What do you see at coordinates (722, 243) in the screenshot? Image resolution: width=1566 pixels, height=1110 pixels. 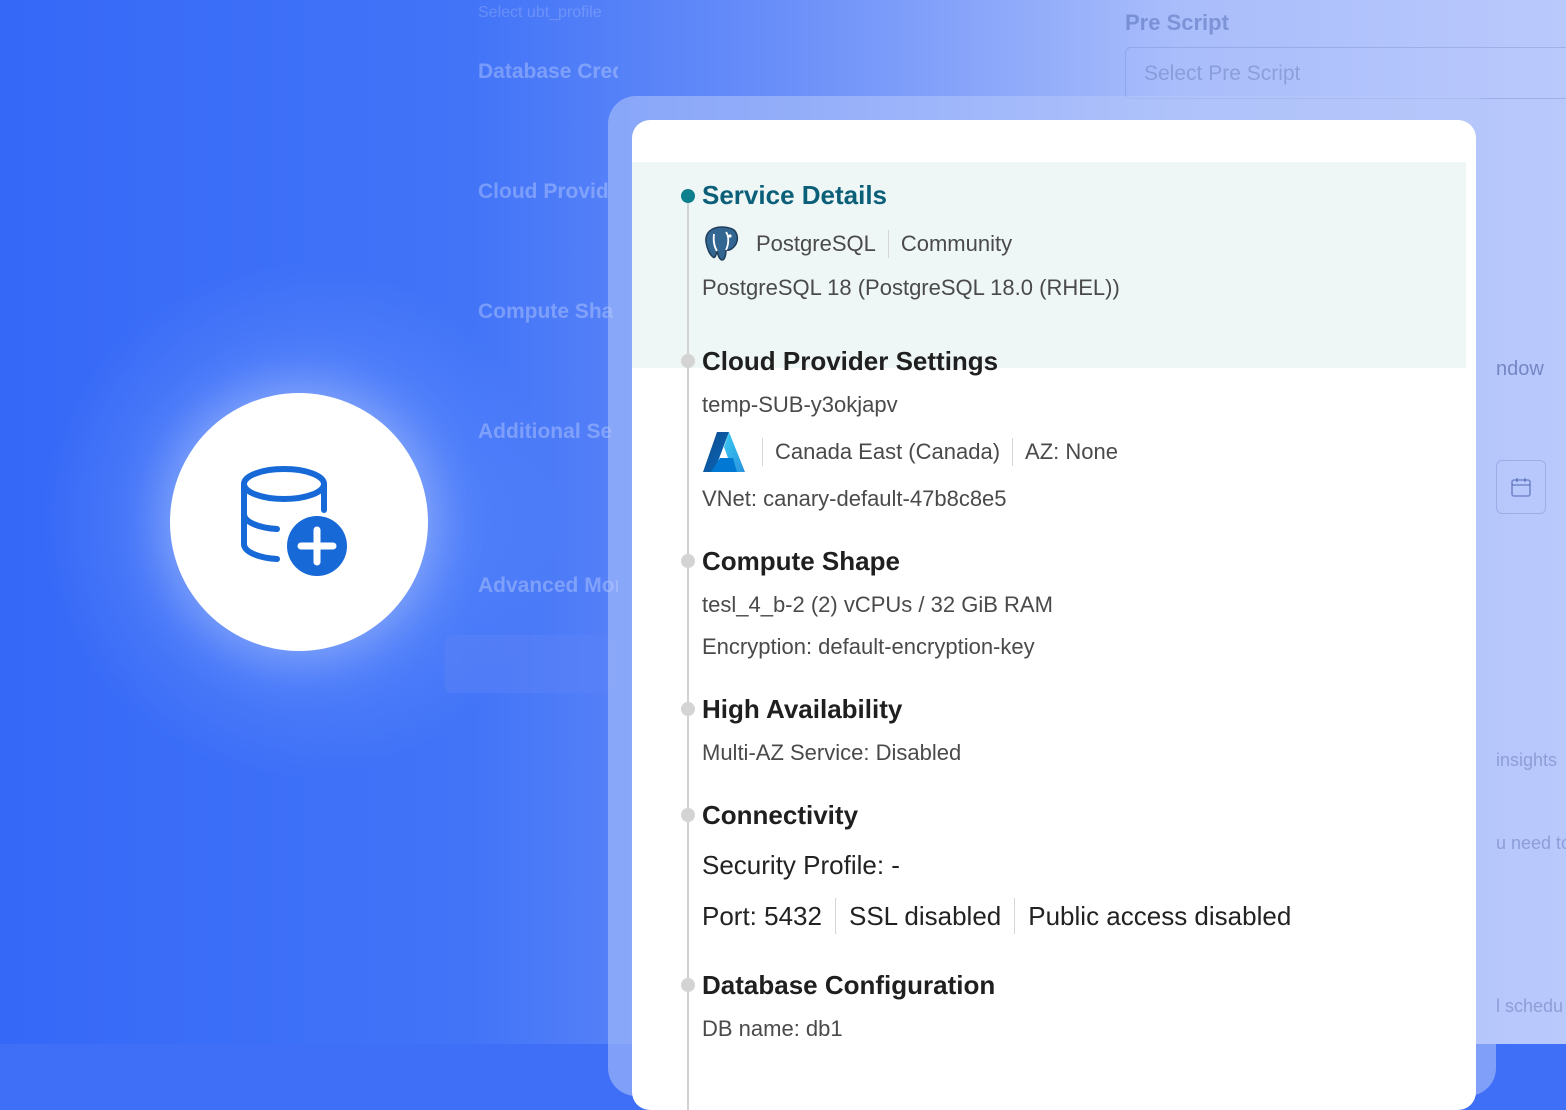 I see `postgresql-logo-icon` at bounding box center [722, 243].